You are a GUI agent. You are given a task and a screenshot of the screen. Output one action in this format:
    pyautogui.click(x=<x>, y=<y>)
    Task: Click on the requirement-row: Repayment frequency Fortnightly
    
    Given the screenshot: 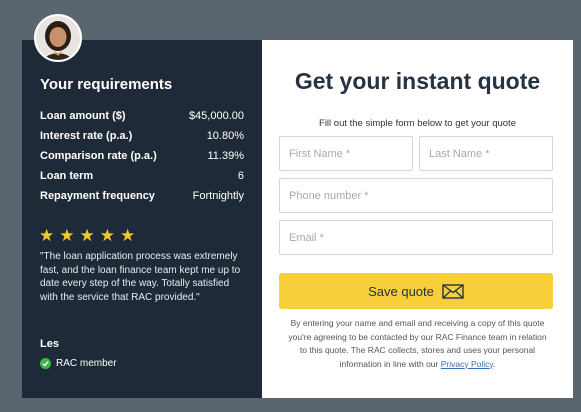 What is the action you would take?
    pyautogui.click(x=142, y=196)
    